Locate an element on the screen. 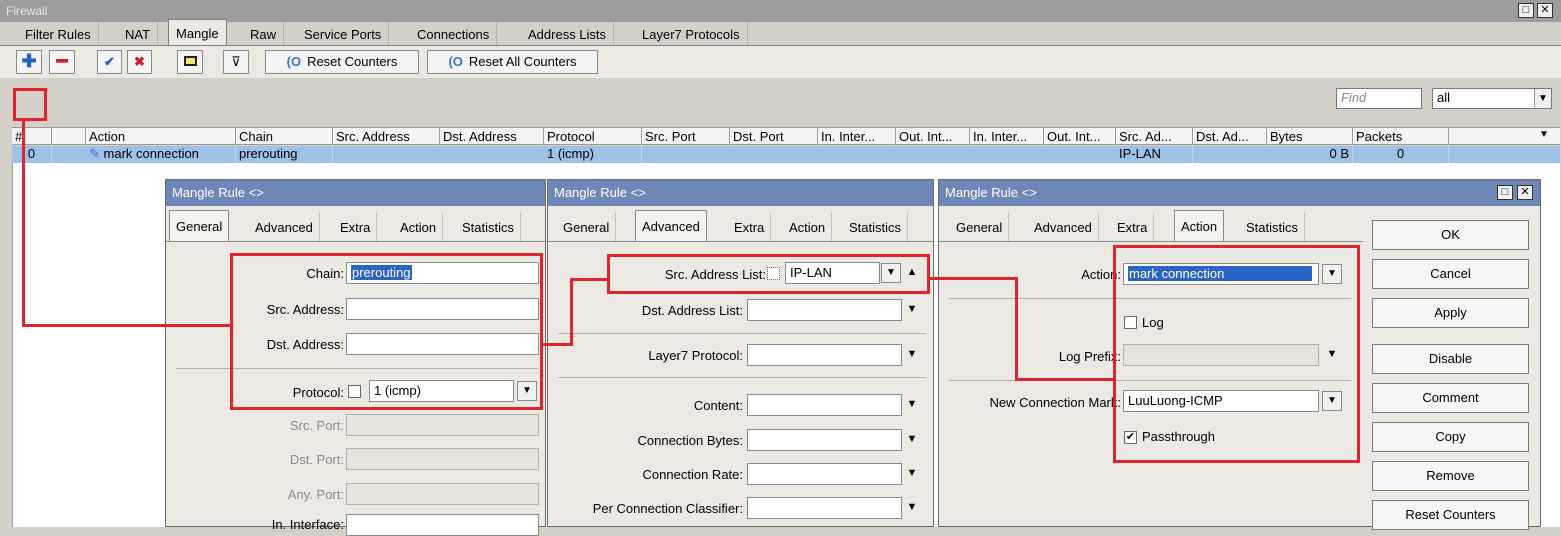 This screenshot has height=536, width=1561. column-dst-port: Dst. Port is located at coordinates (774, 136).